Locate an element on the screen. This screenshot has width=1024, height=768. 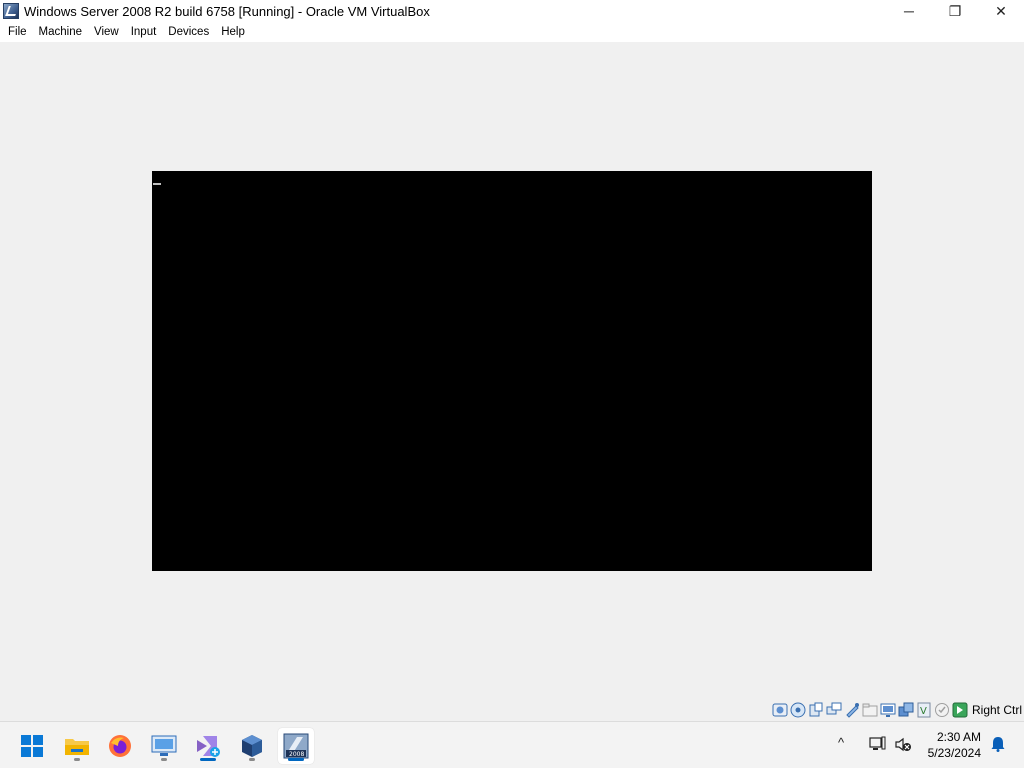
text-cursor is located at coordinates (157, 184).